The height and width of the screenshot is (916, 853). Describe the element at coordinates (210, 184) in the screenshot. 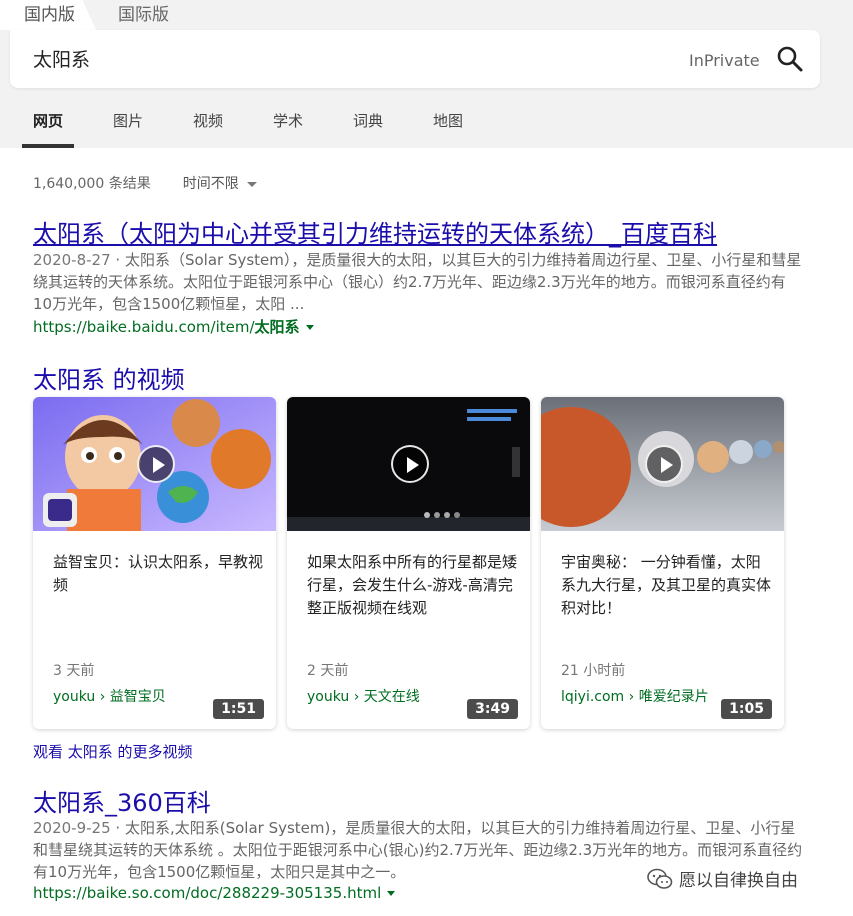

I see `time-filter-label: 时间不限` at that location.